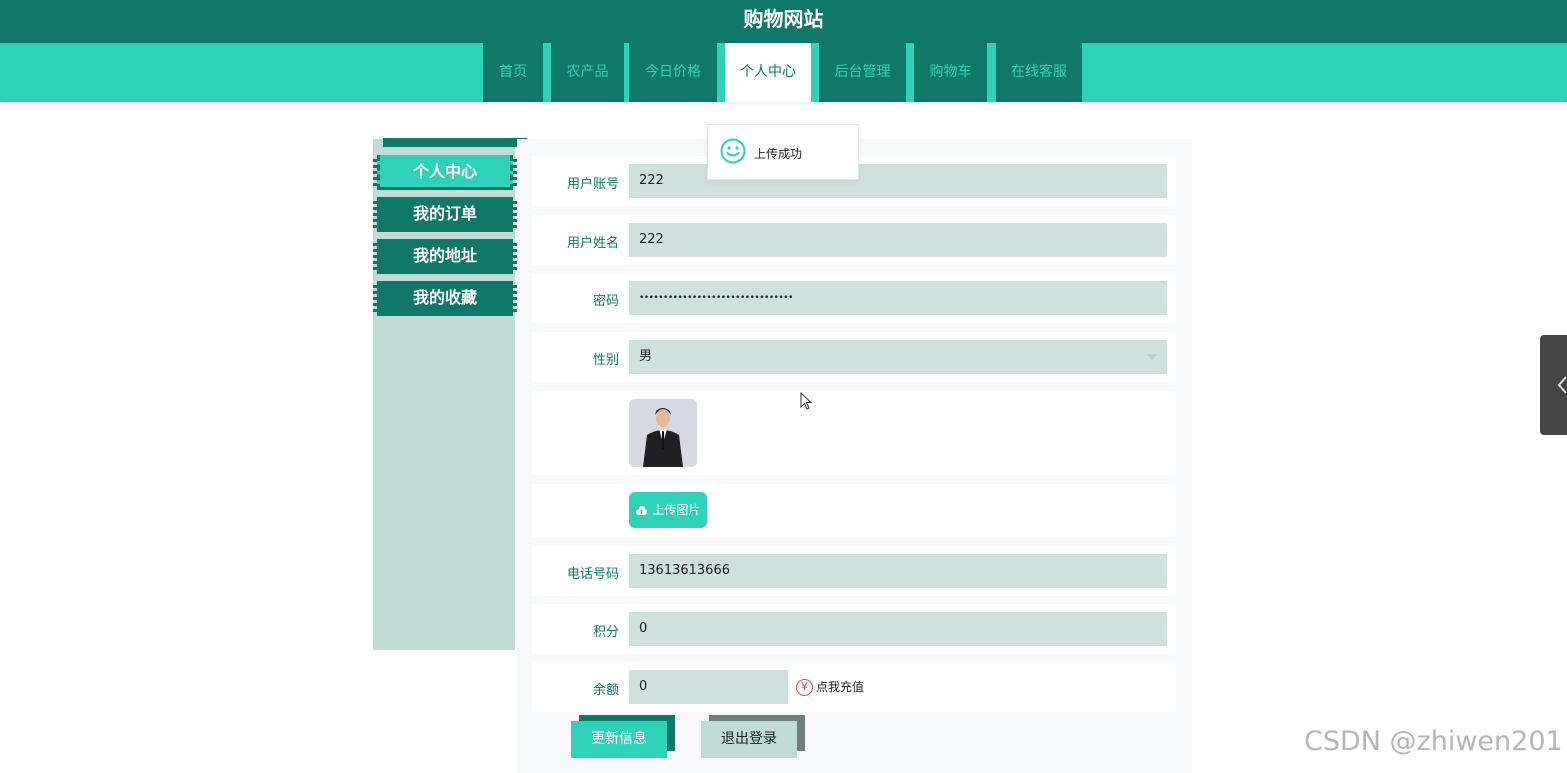 This screenshot has height=773, width=1567. Describe the element at coordinates (619, 739) in the screenshot. I see `update-info-button: 更新信息` at that location.